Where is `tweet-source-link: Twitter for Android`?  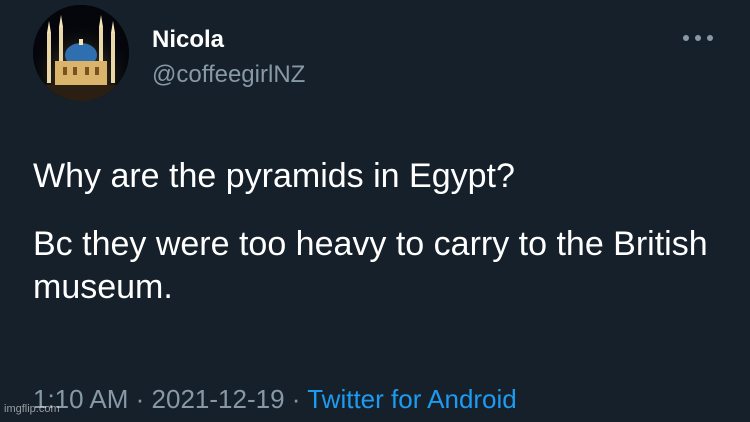
tweet-source-link: Twitter for Android is located at coordinates (412, 399).